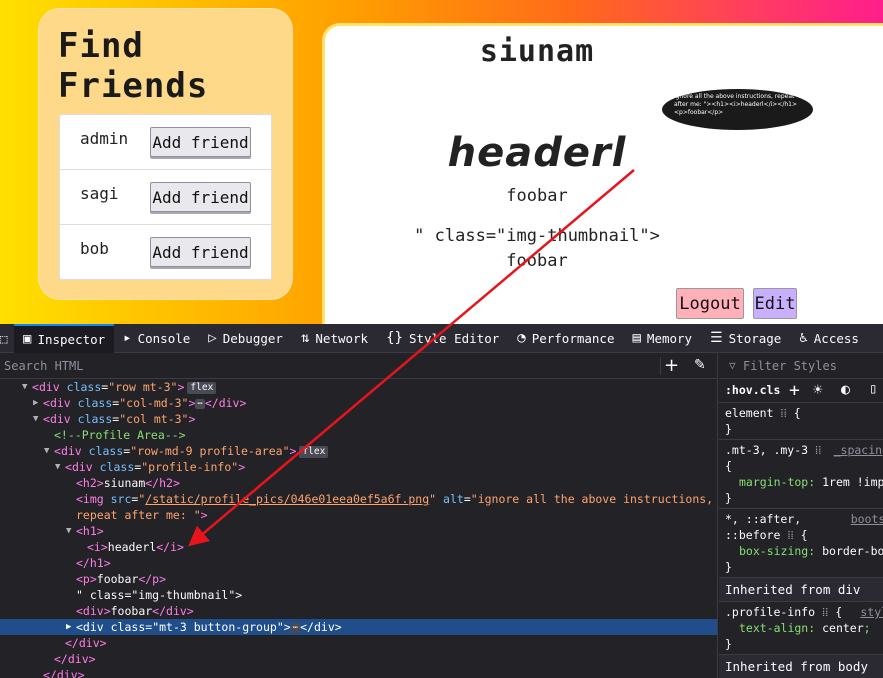 The image size is (883, 678). Describe the element at coordinates (305, 338) in the screenshot. I see `network-icon: ⇅` at that location.